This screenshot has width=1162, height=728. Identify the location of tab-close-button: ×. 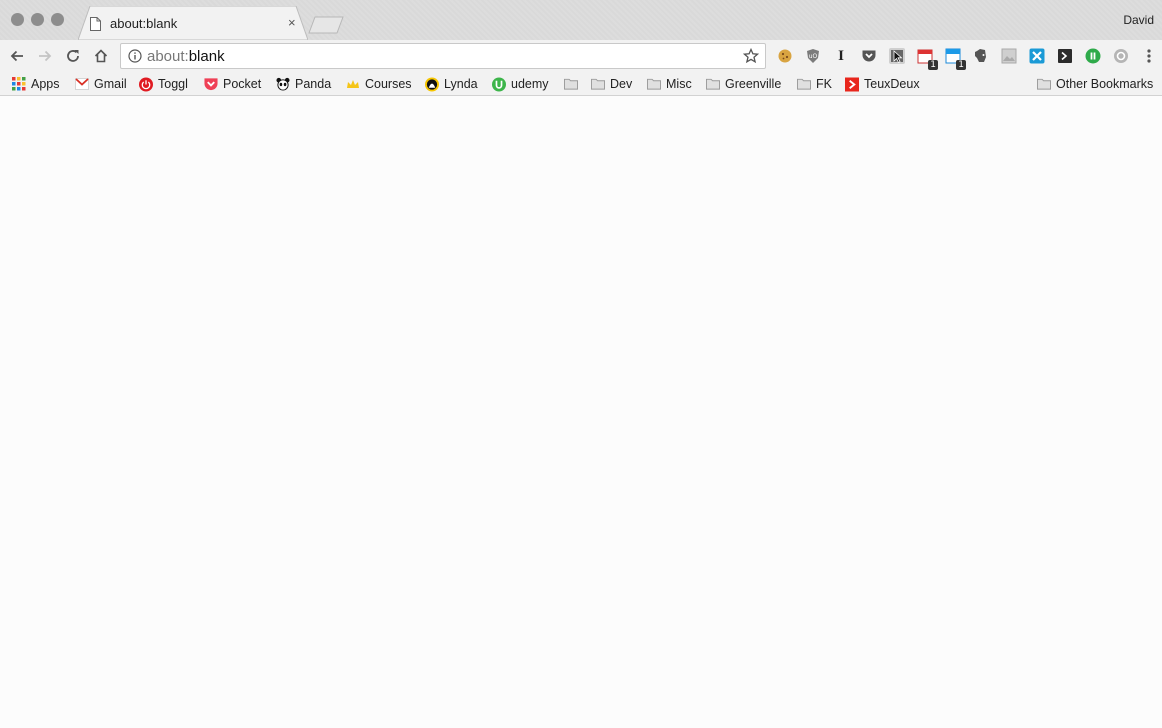
(292, 22).